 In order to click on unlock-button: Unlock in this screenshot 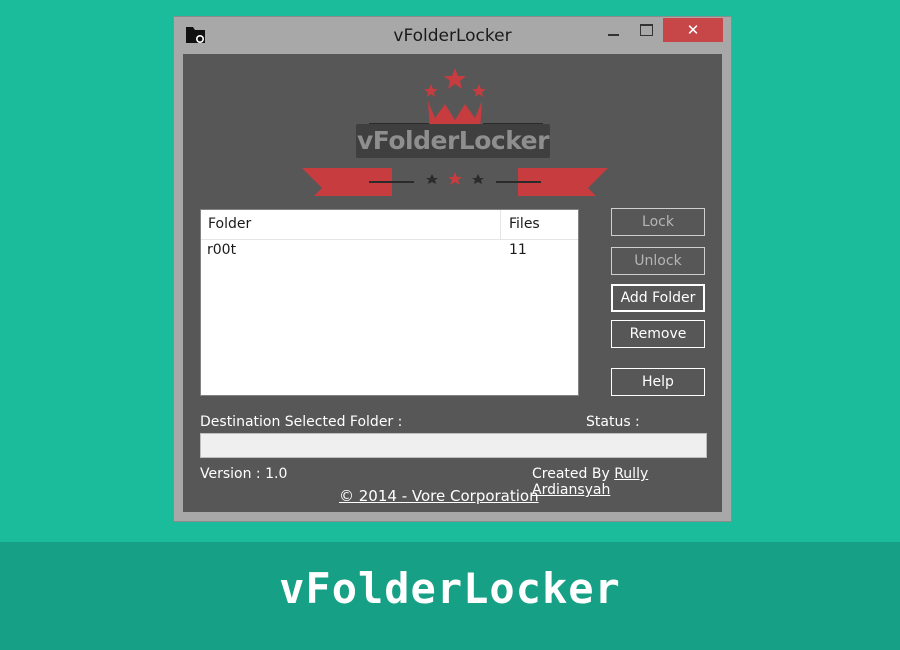, I will do `click(658, 261)`.